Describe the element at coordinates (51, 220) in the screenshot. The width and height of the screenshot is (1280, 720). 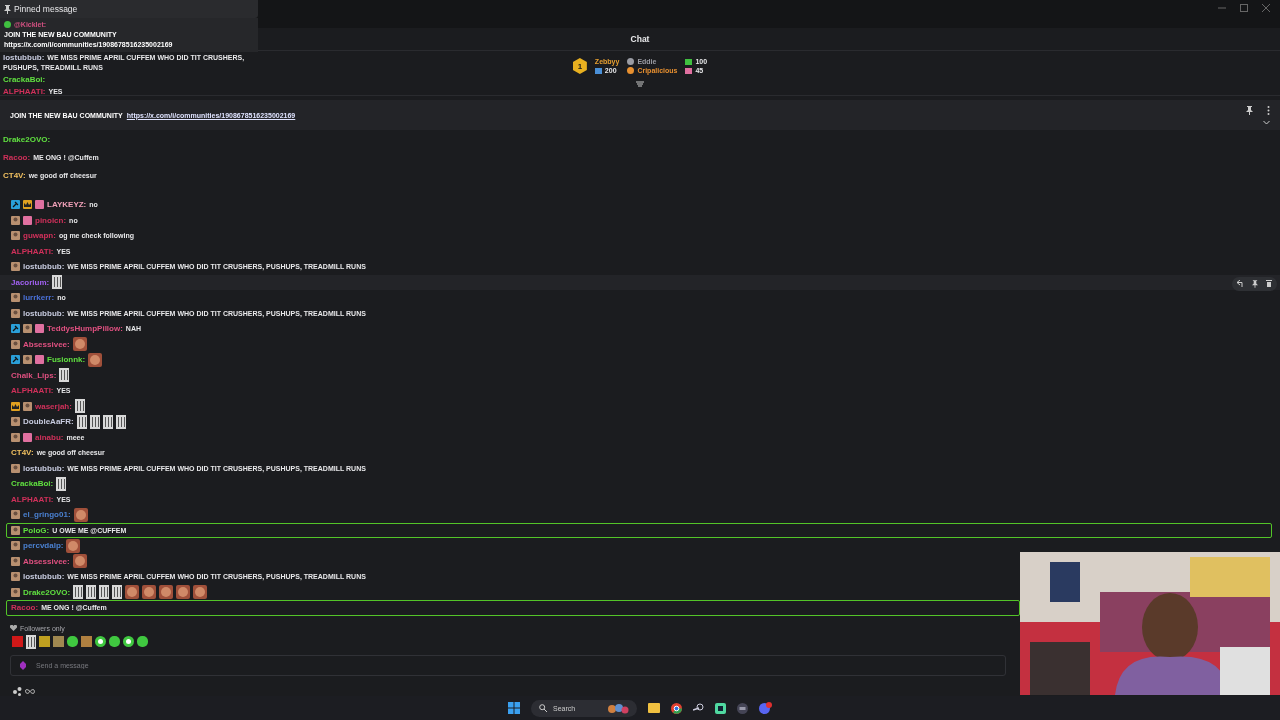
I see `username: pinoicn:` at that location.